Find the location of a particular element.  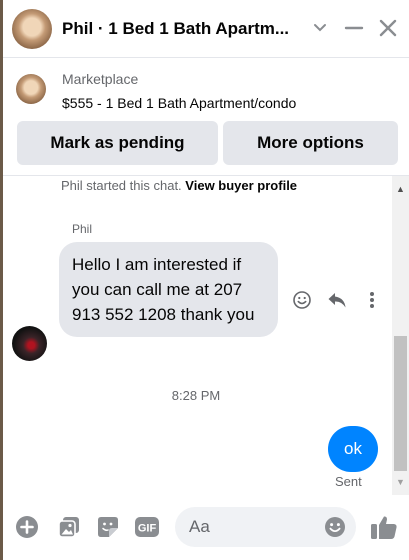

listing-thumbnail is located at coordinates (31, 89).